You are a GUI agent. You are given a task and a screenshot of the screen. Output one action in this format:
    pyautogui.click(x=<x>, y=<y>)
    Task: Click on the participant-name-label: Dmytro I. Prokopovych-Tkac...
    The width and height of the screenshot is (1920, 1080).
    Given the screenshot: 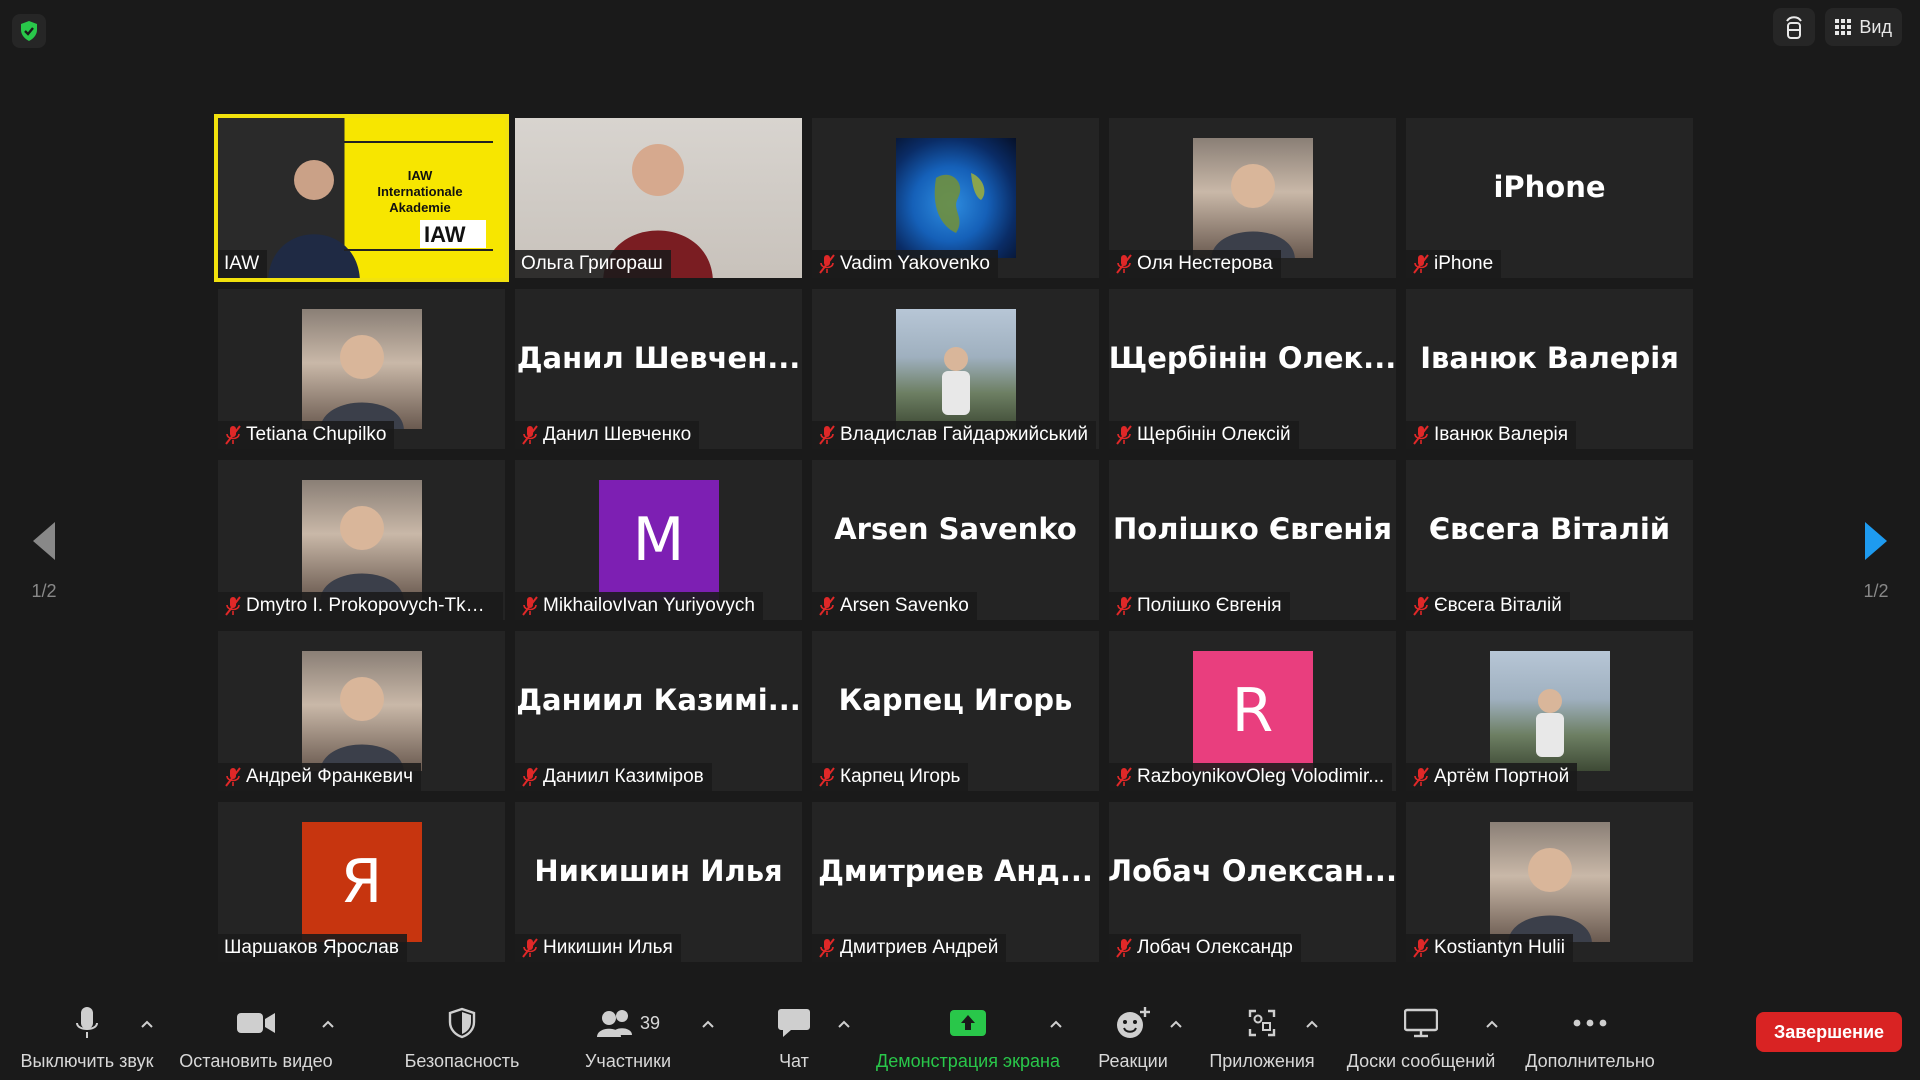 What is the action you would take?
    pyautogui.click(x=360, y=606)
    